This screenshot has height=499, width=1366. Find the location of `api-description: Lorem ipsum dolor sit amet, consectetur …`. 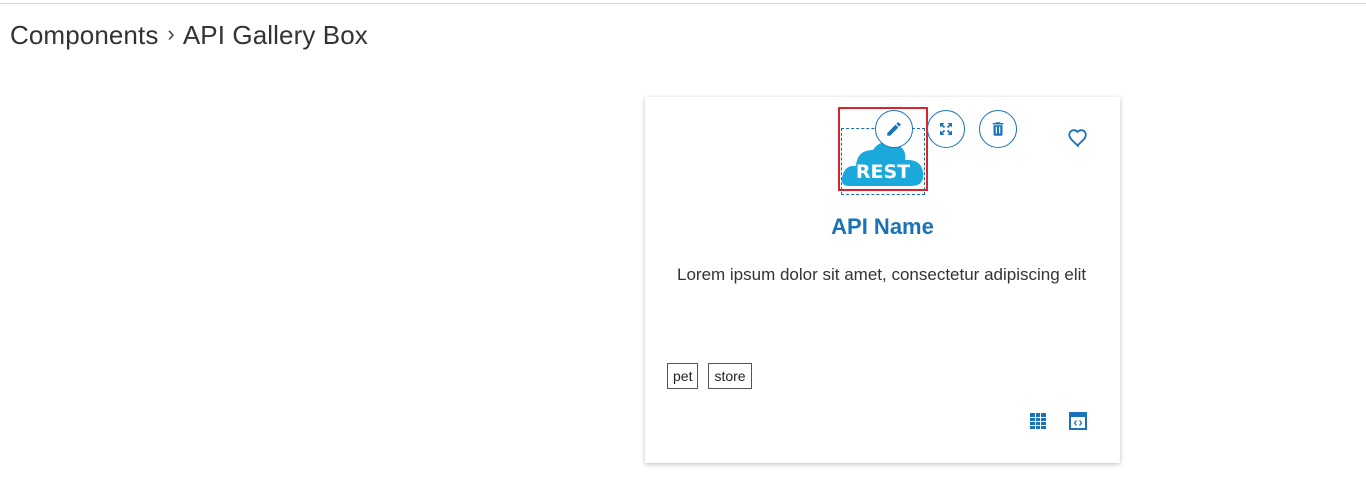

api-description: Lorem ipsum dolor sit amet, consectetur … is located at coordinates (882, 274).